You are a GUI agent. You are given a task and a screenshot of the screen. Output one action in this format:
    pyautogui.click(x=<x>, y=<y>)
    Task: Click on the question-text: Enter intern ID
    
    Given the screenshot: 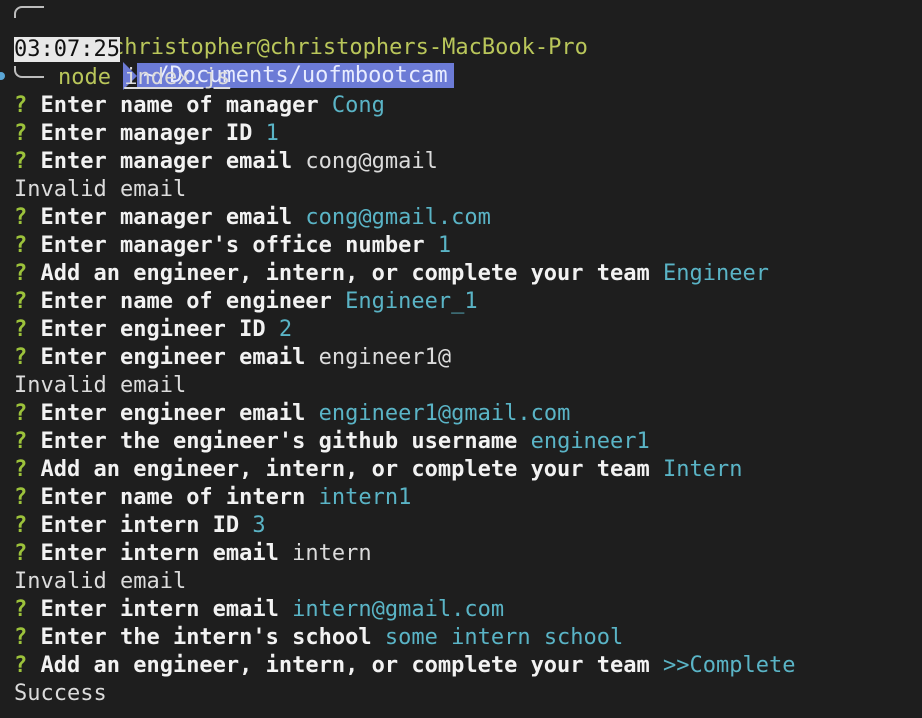 What is the action you would take?
    pyautogui.click(x=140, y=525)
    